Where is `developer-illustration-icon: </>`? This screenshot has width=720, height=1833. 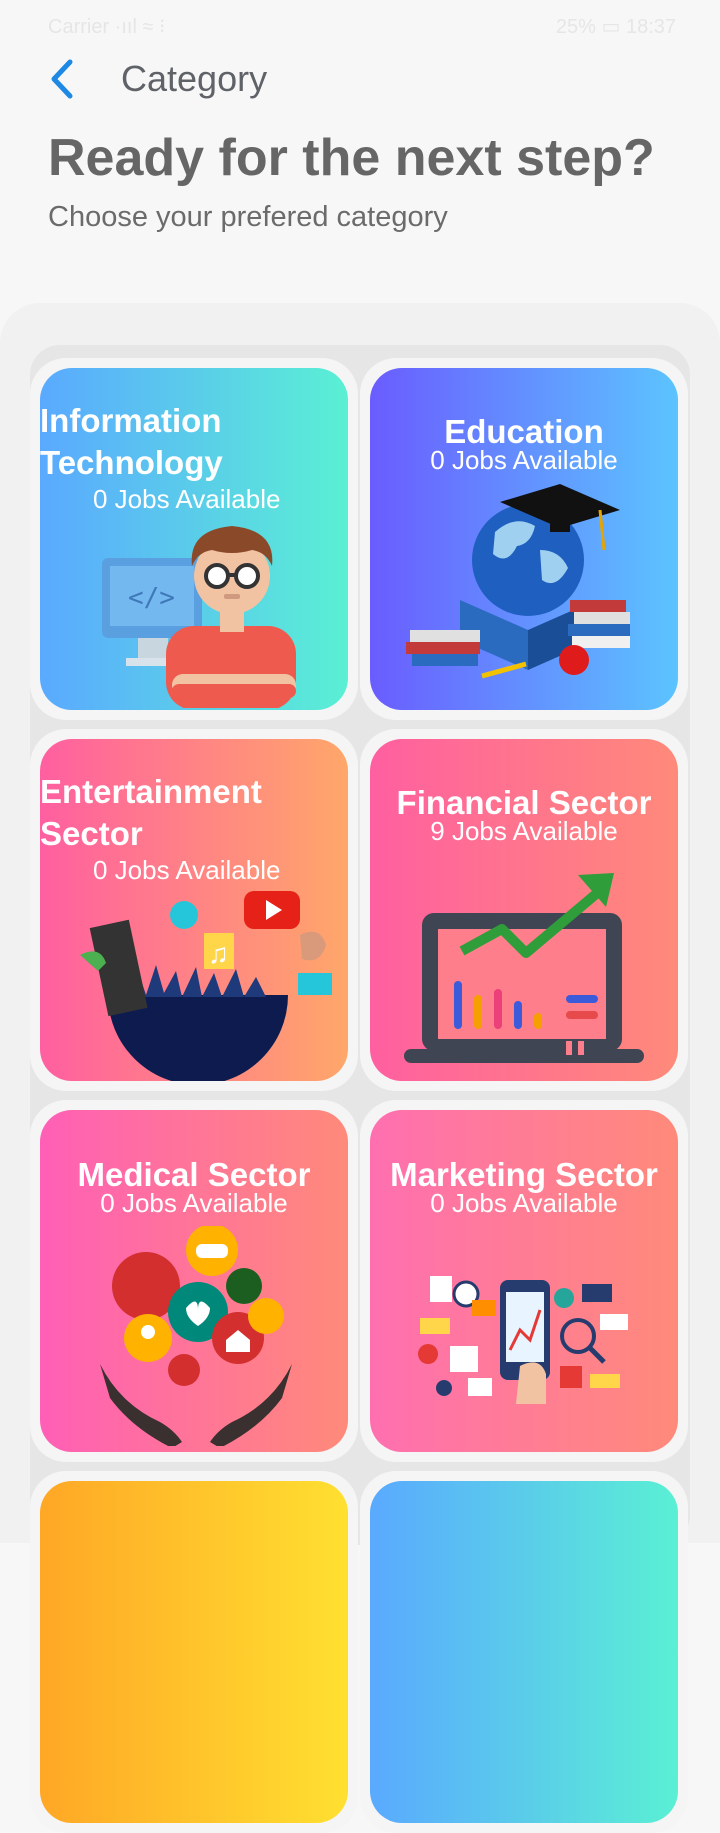
developer-illustration-icon: </> is located at coordinates (199, 617).